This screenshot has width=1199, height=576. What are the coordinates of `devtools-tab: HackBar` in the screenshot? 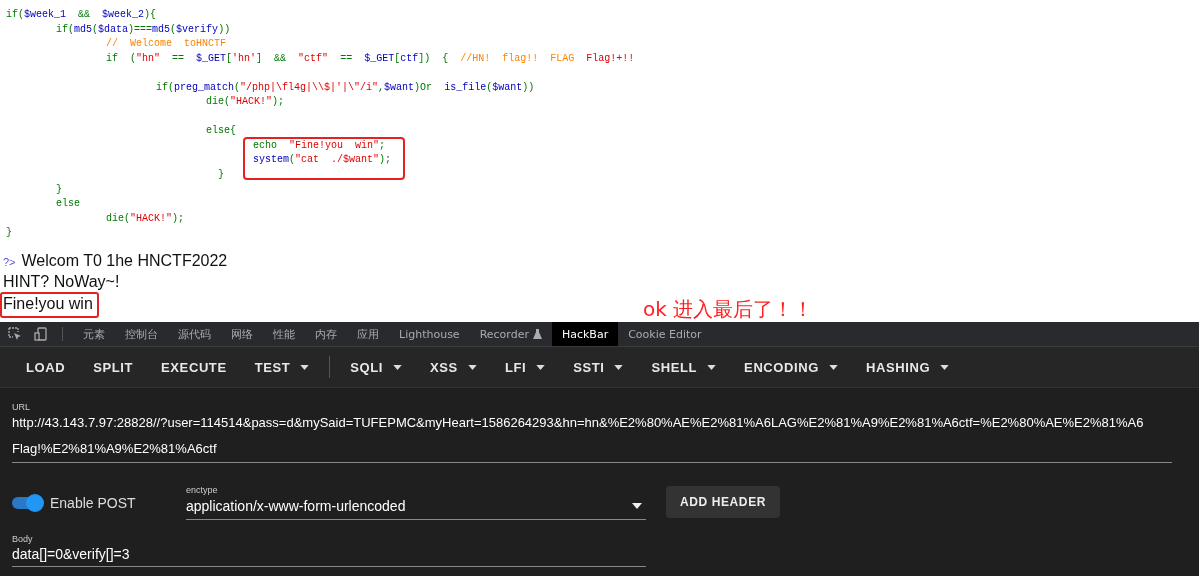 It's located at (585, 334).